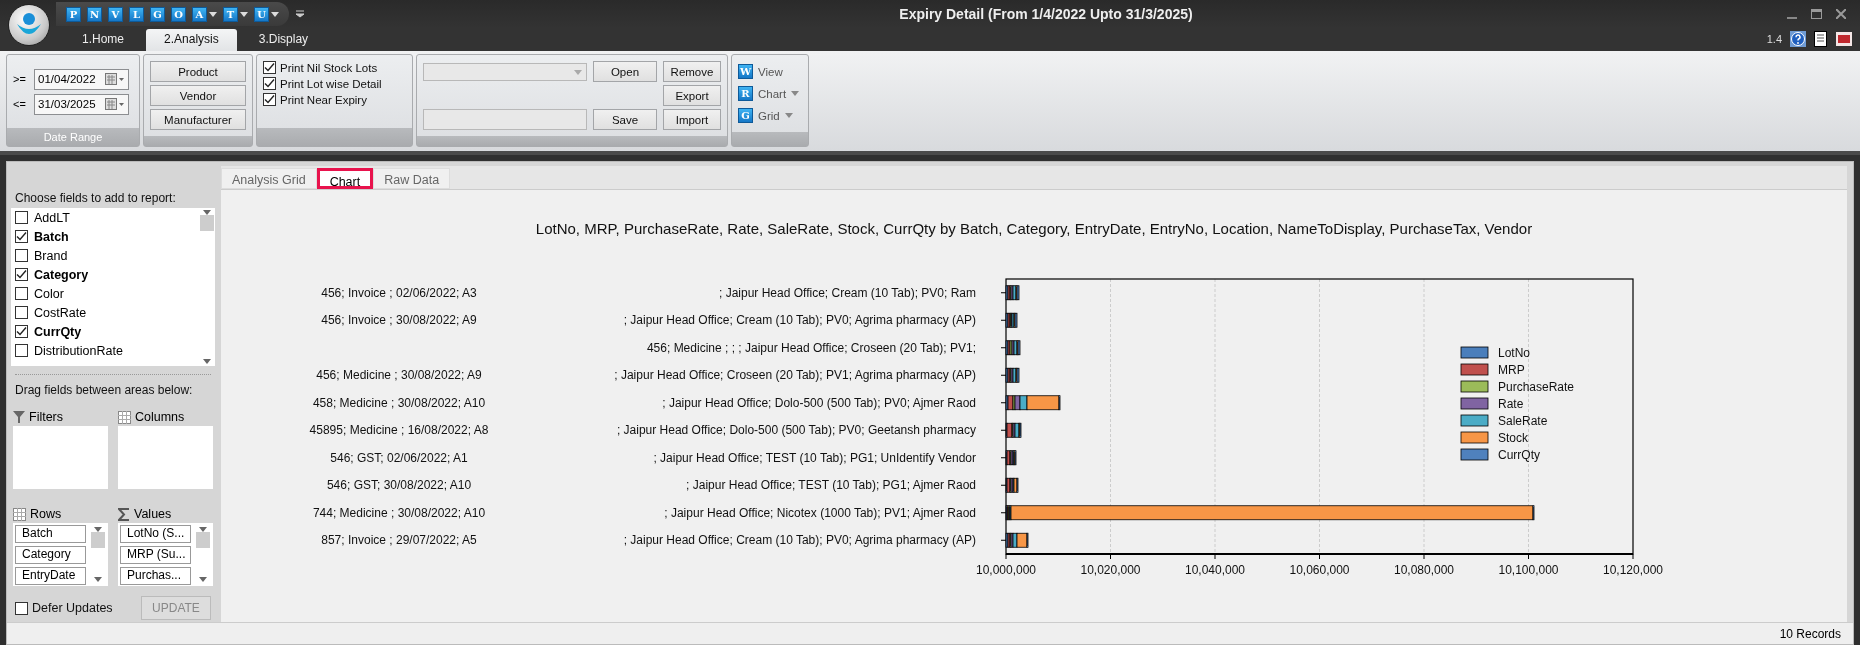 The height and width of the screenshot is (645, 1860). Describe the element at coordinates (153, 514) in the screenshot. I see `area-label: Values` at that location.